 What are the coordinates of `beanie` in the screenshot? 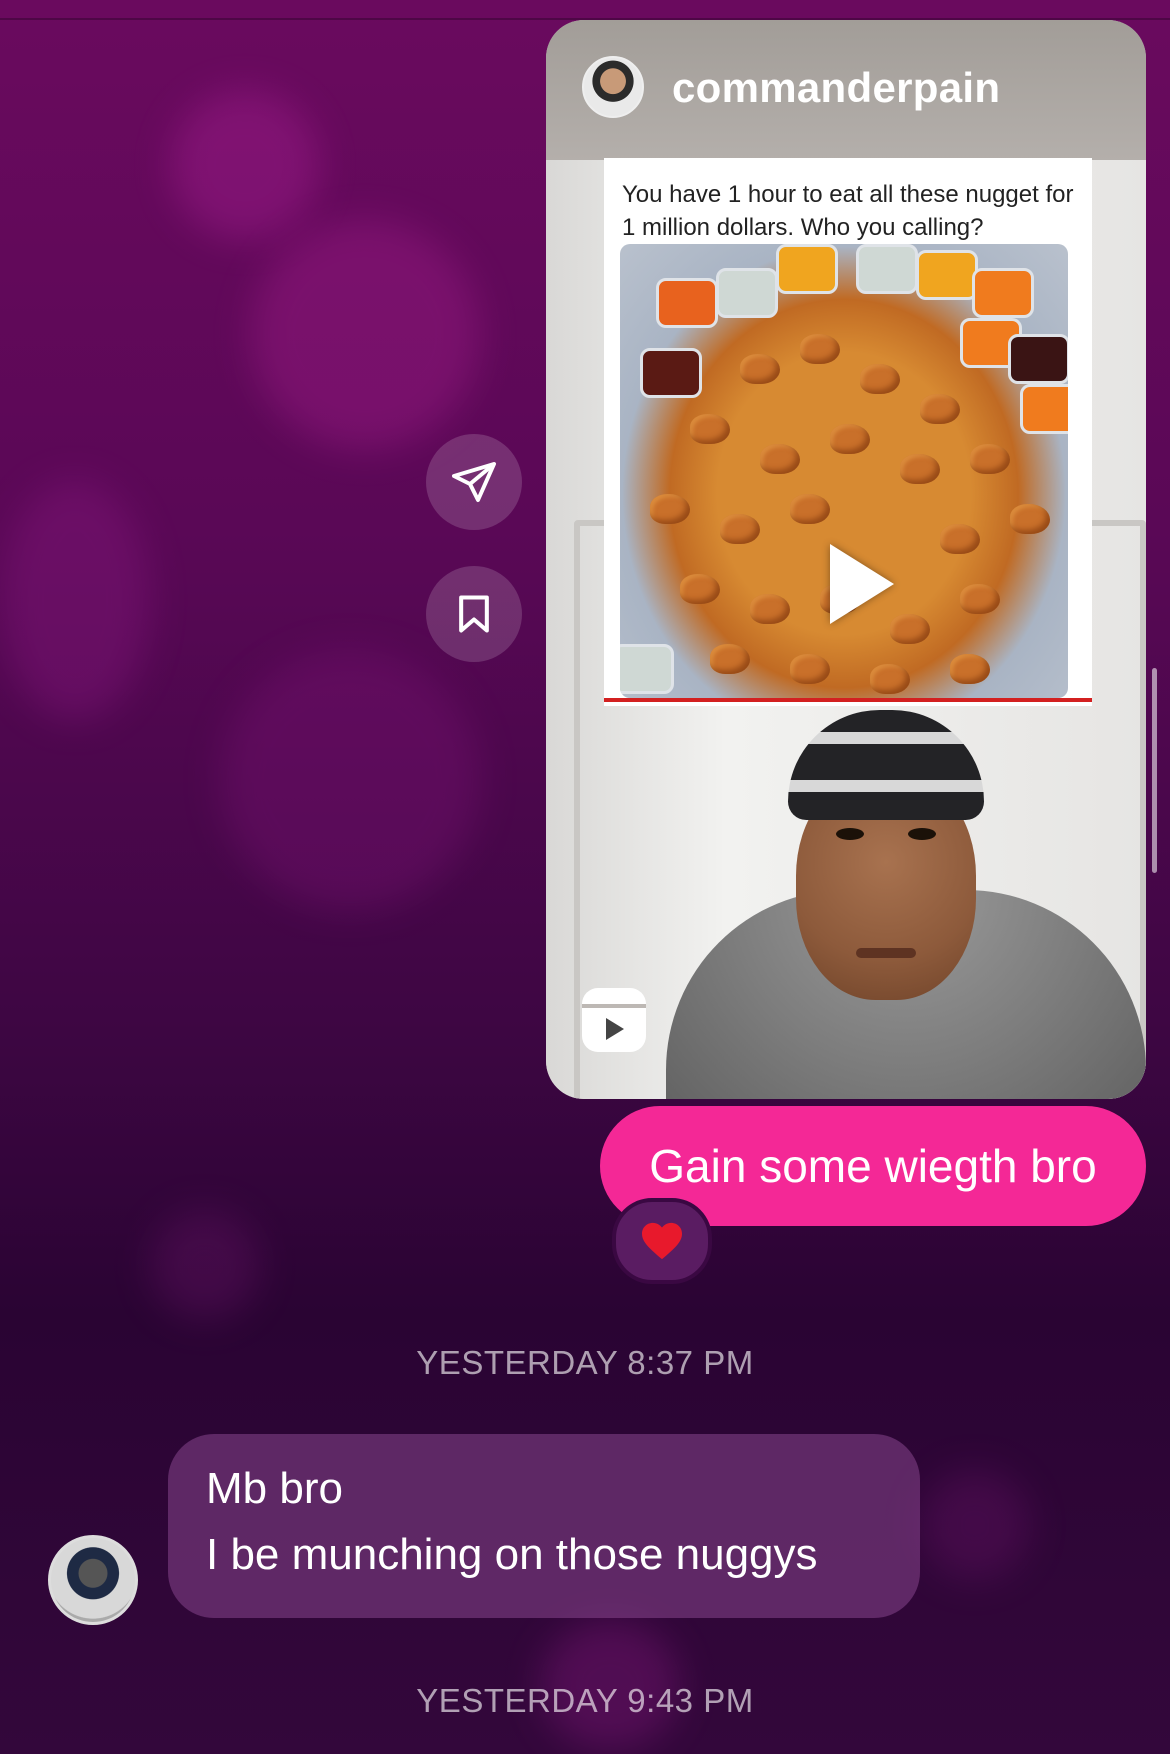 It's located at (886, 765).